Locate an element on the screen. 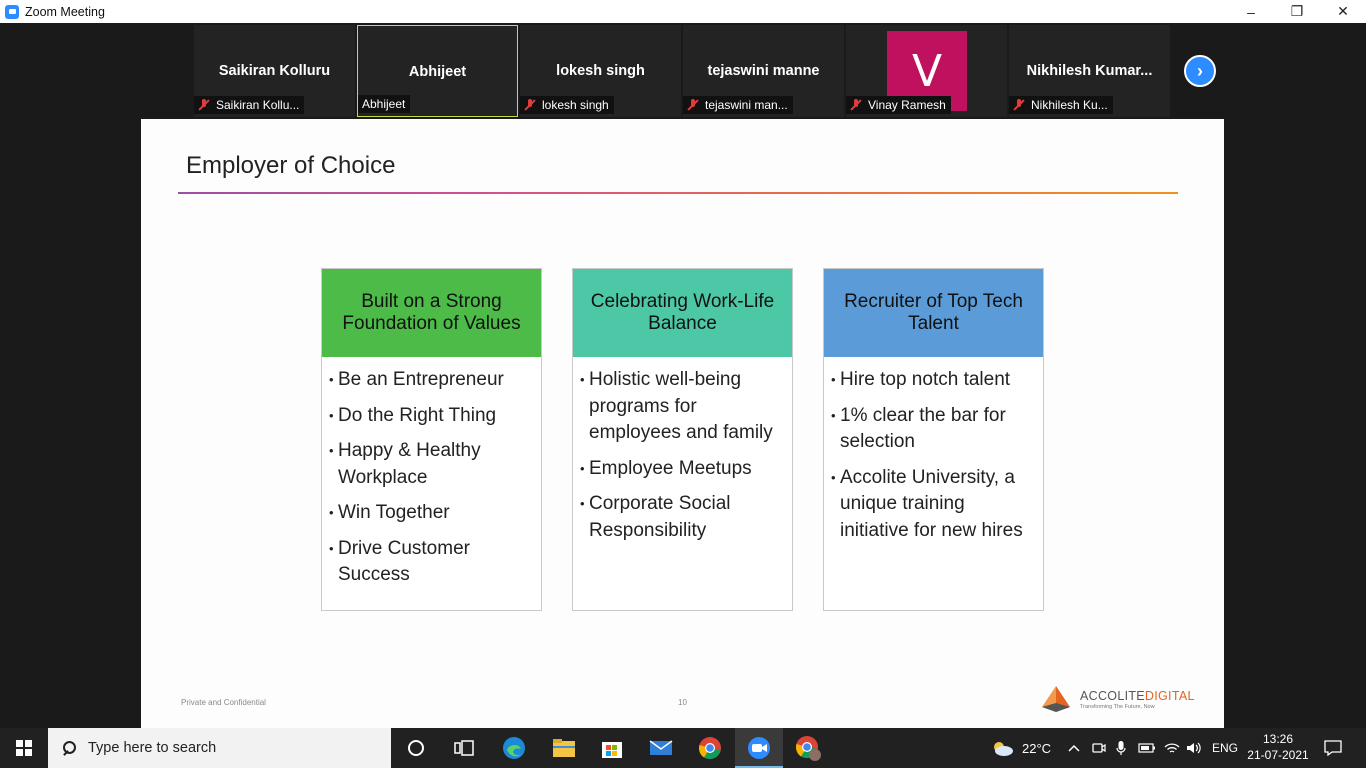 Image resolution: width=1366 pixels, height=768 pixels. system-clock: 13:26 21-07-2021 is located at coordinates (1278, 747).